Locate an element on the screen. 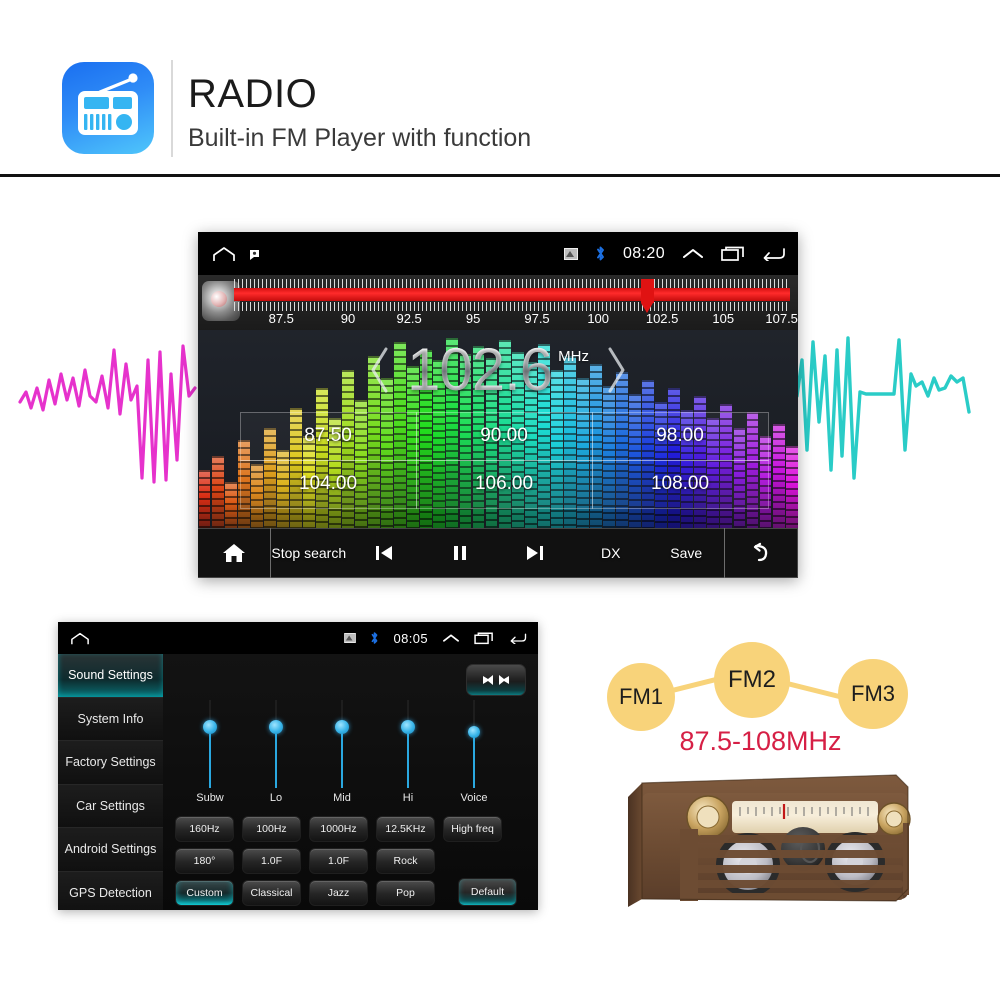 The width and height of the screenshot is (1000, 1000). eq-button-1-0f-b: 1.0F is located at coordinates (338, 861).